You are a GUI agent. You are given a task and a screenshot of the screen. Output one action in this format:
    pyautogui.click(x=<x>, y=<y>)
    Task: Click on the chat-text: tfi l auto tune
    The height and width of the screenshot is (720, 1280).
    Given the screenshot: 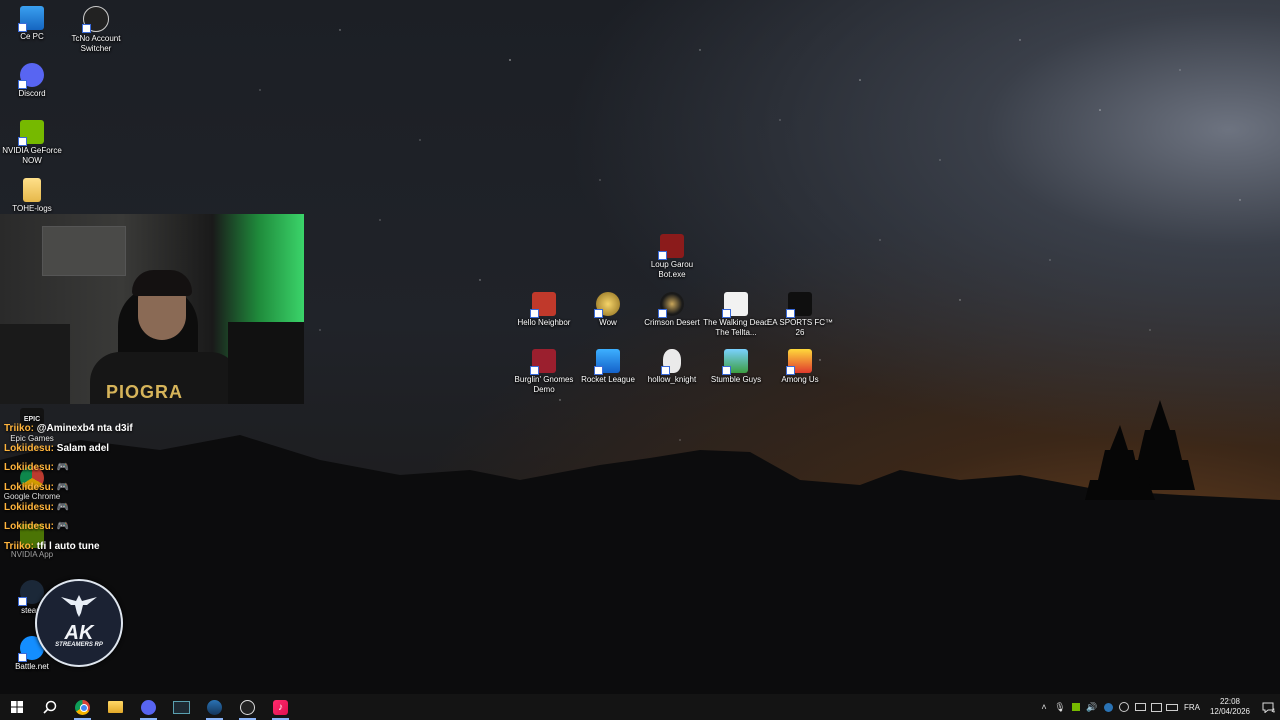 What is the action you would take?
    pyautogui.click(x=68, y=547)
    